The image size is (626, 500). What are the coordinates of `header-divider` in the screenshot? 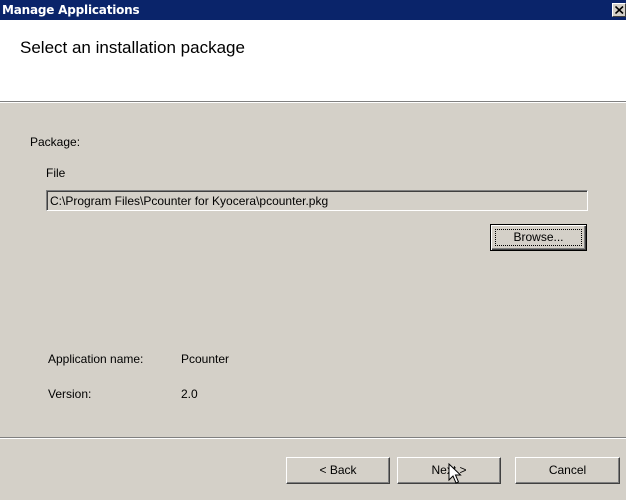 It's located at (313, 102).